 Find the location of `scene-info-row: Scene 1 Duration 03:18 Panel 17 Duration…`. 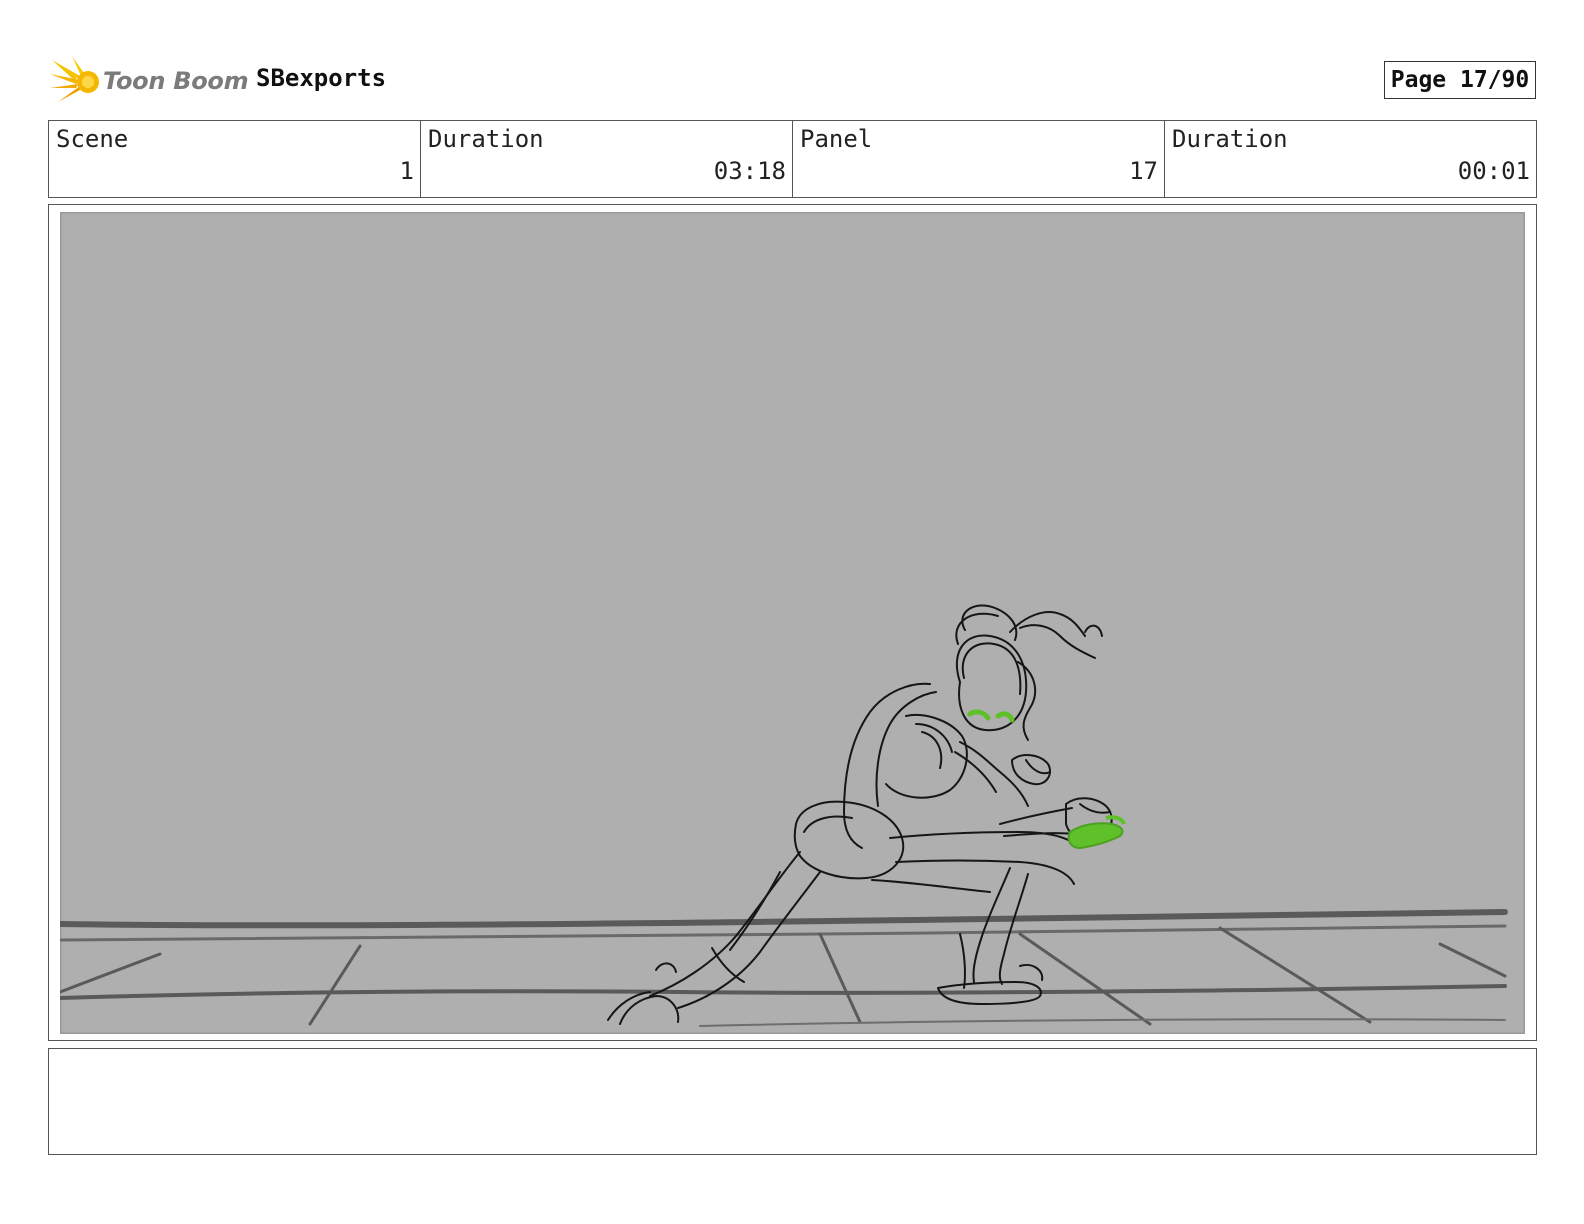

scene-info-row: Scene 1 Duration 03:18 Panel 17 Duration… is located at coordinates (792, 159).